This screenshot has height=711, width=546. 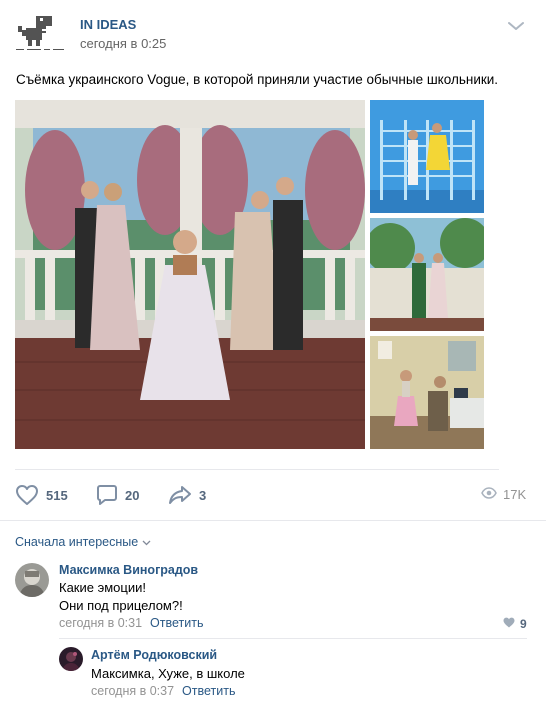 I want to click on like-button: 515, so click(x=41, y=495).